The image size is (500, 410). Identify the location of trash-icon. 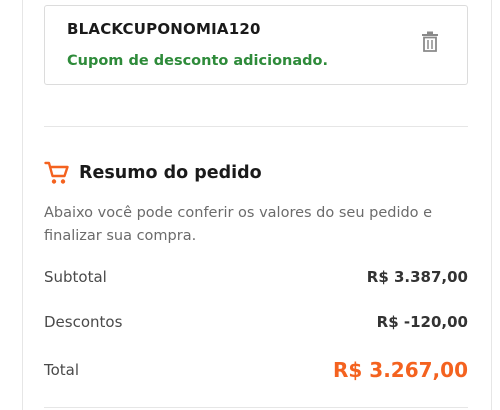
(430, 41).